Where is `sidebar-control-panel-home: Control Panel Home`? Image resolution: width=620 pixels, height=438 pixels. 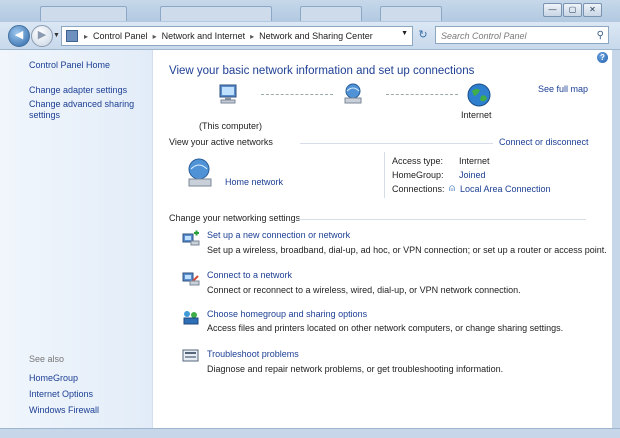
sidebar-control-panel-home: Control Panel Home is located at coordinates (69, 65).